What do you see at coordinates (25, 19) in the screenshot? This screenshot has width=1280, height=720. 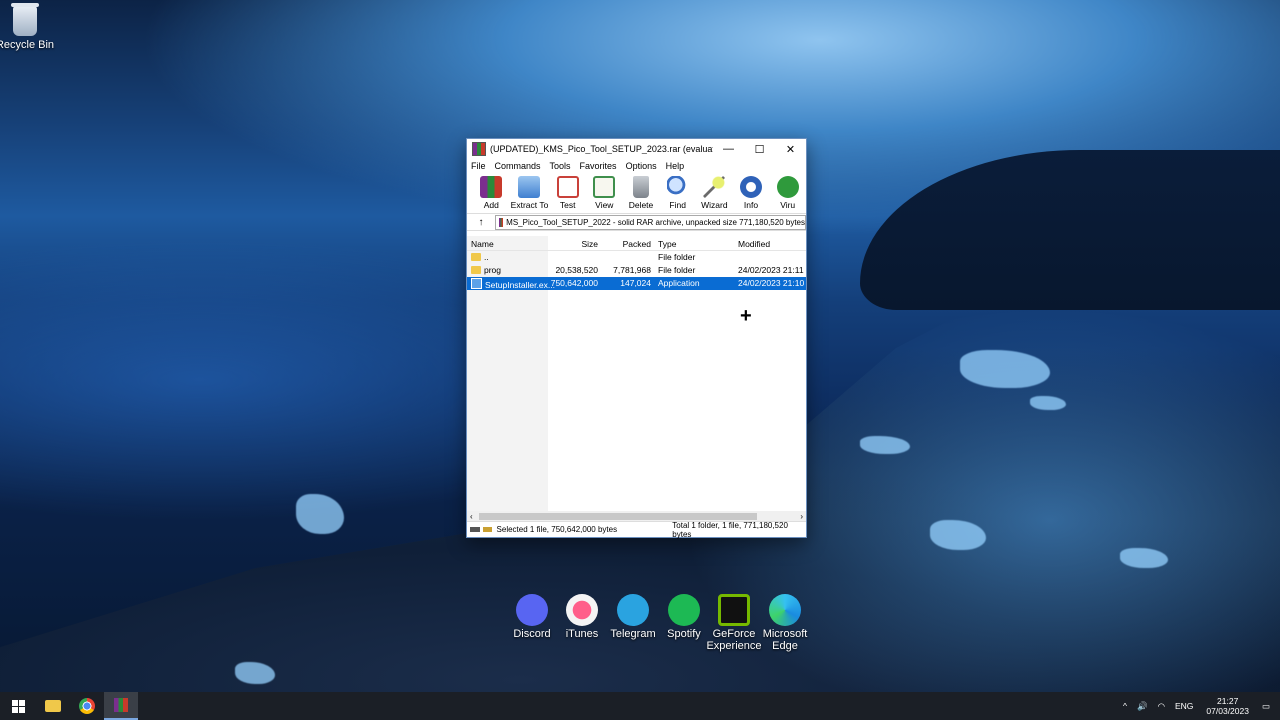 I see `recycle-bin-icon` at bounding box center [25, 19].